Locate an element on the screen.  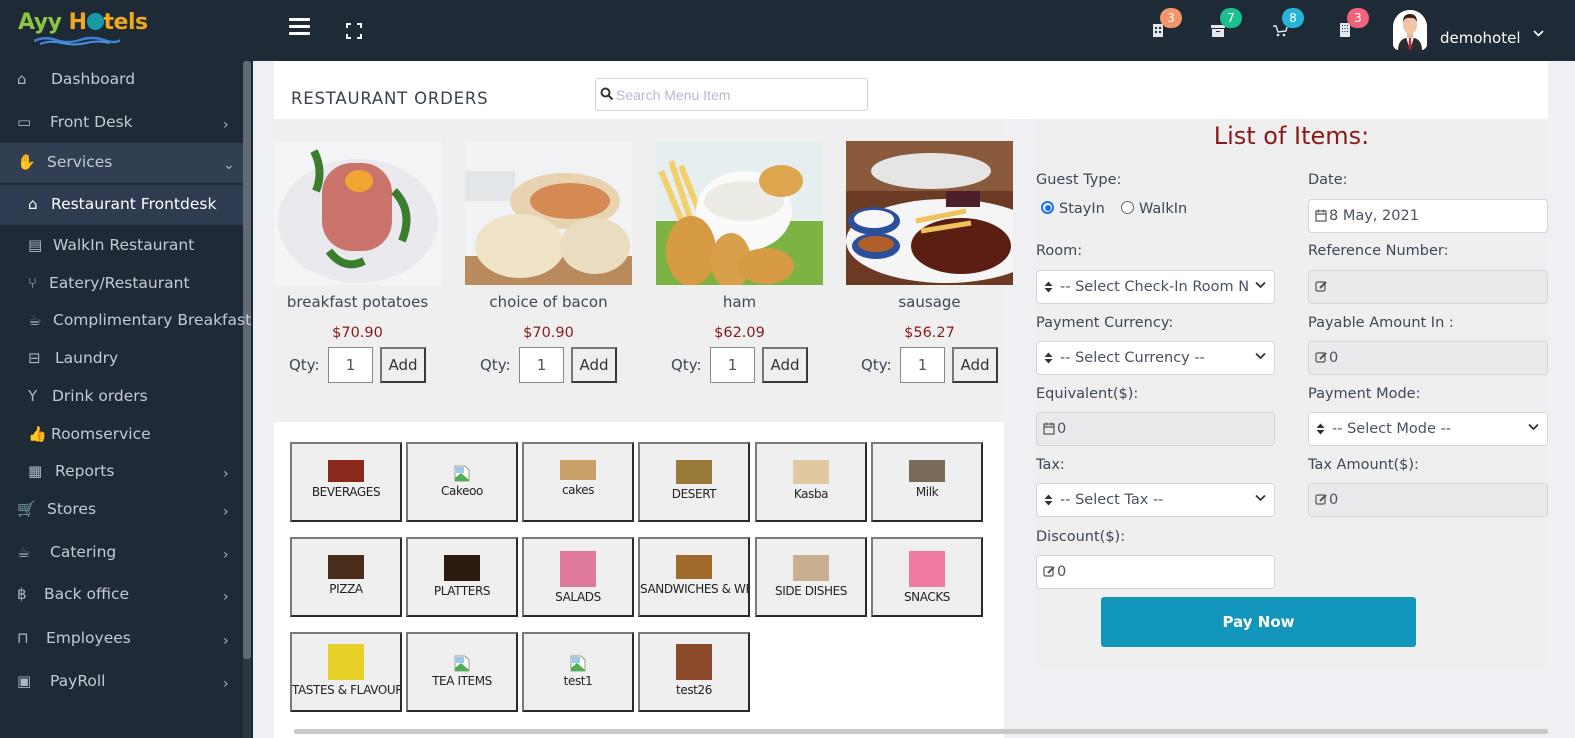
payable-amount-field: 0 is located at coordinates (1428, 358).